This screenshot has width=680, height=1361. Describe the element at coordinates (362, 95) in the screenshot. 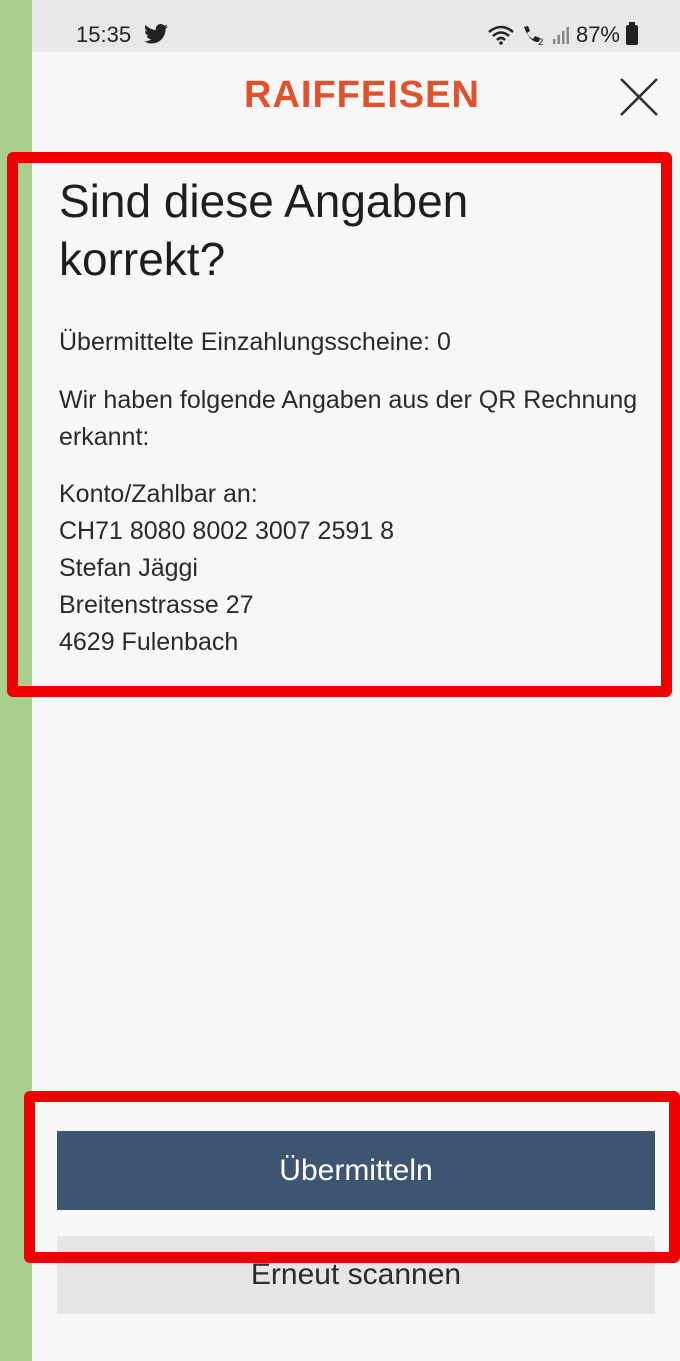

I see `brand-logo: RAIFFEISEN` at that location.